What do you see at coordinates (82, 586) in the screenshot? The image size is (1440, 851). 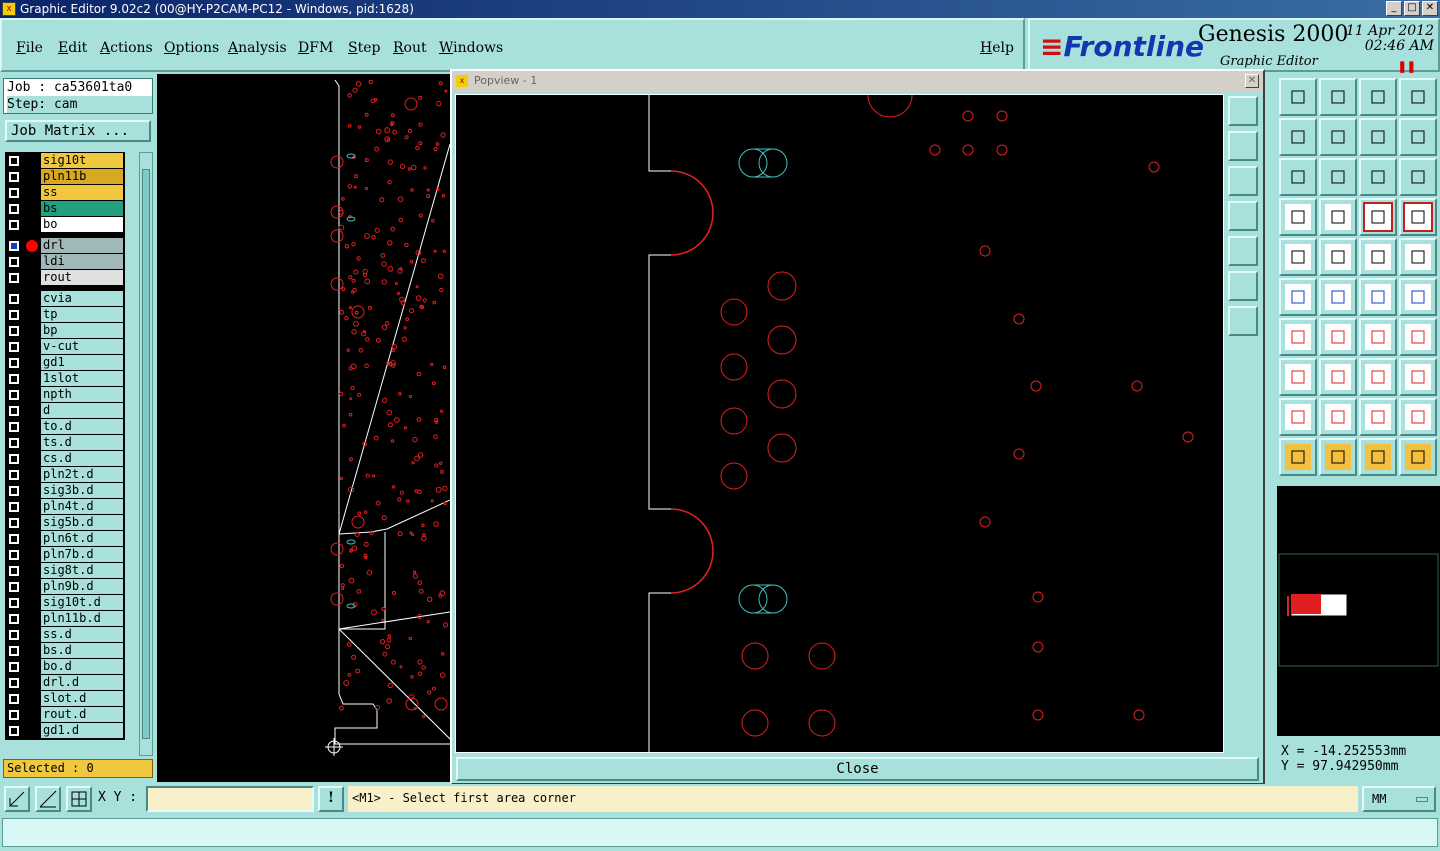 I see `layer-name: pln9b.d` at bounding box center [82, 586].